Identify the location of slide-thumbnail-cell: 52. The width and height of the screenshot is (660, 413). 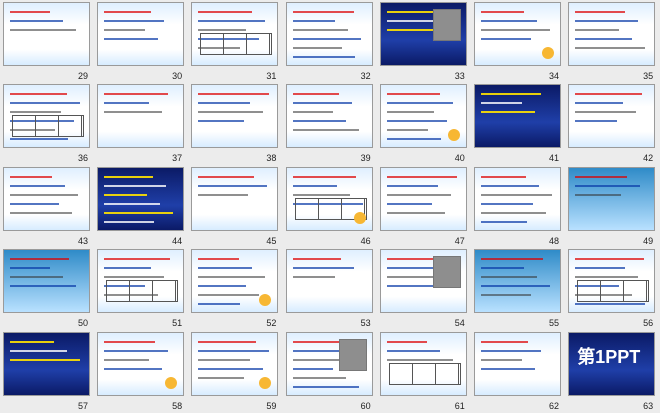
(235, 288).